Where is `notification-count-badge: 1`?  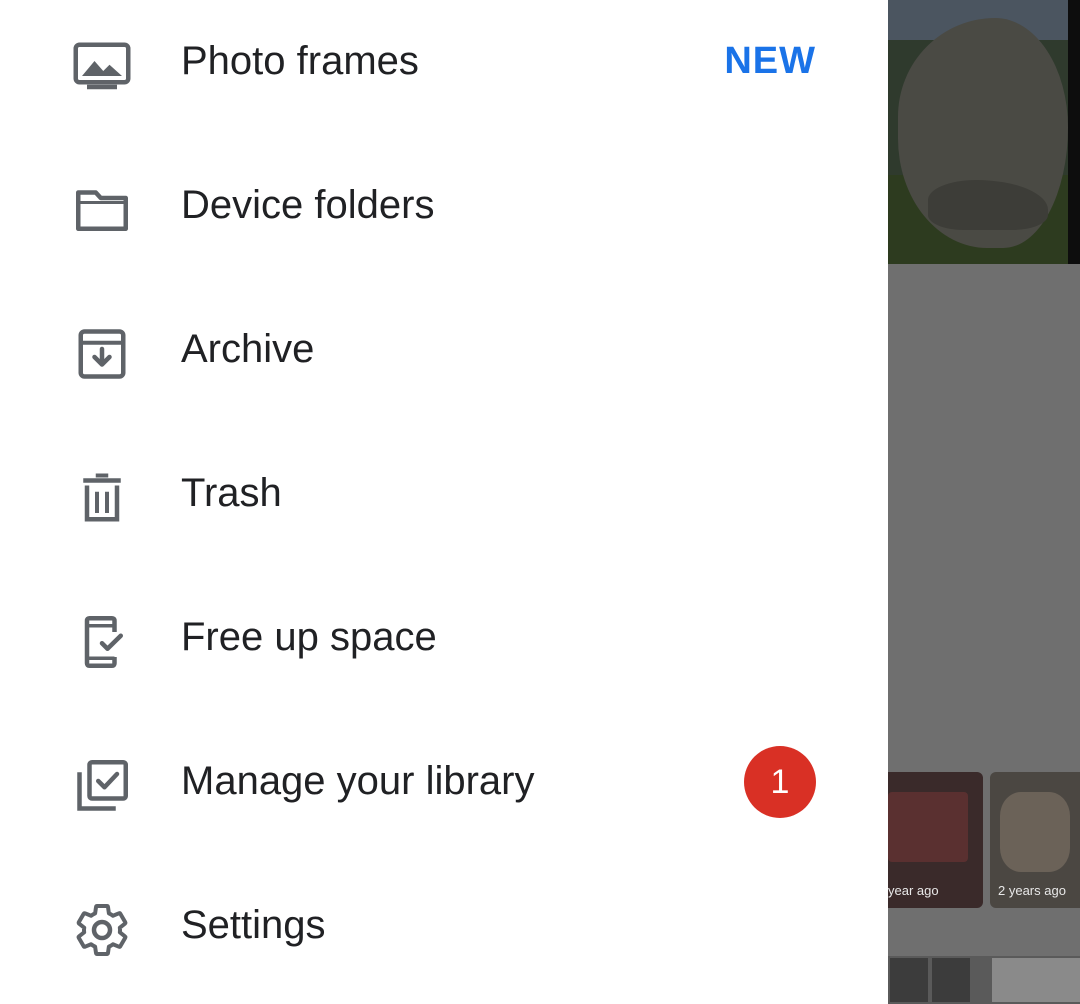 notification-count-badge: 1 is located at coordinates (780, 782).